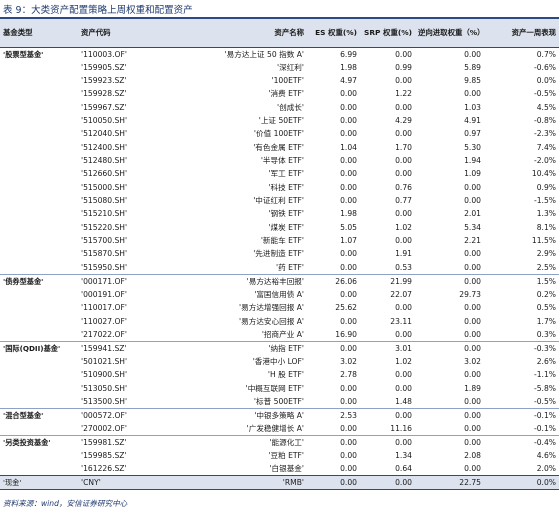 The width and height of the screenshot is (559, 516). I want to click on header-weekly-performance: 资产一周表现, so click(521, 33).